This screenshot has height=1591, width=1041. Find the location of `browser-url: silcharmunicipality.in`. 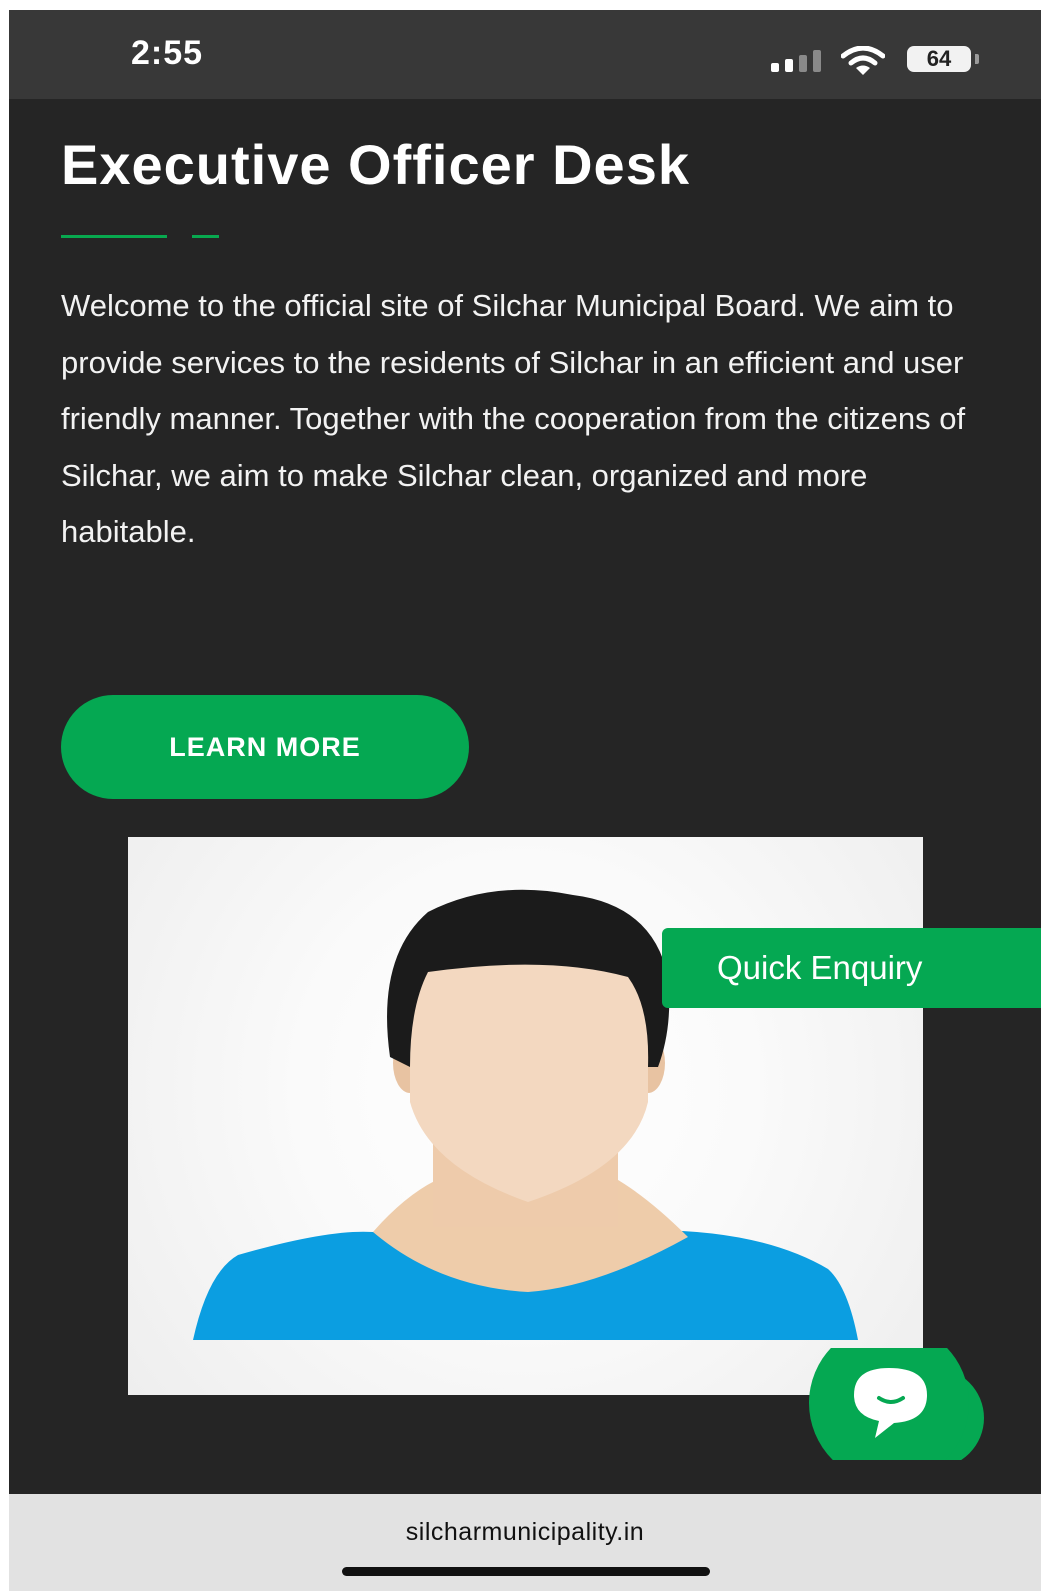

browser-url: silcharmunicipality.in is located at coordinates (525, 1532).